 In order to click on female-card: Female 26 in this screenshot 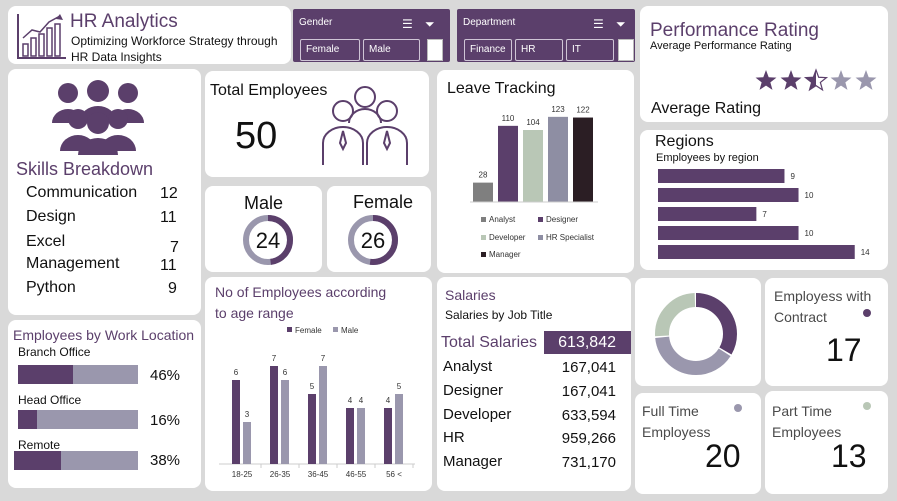, I will do `click(379, 229)`.